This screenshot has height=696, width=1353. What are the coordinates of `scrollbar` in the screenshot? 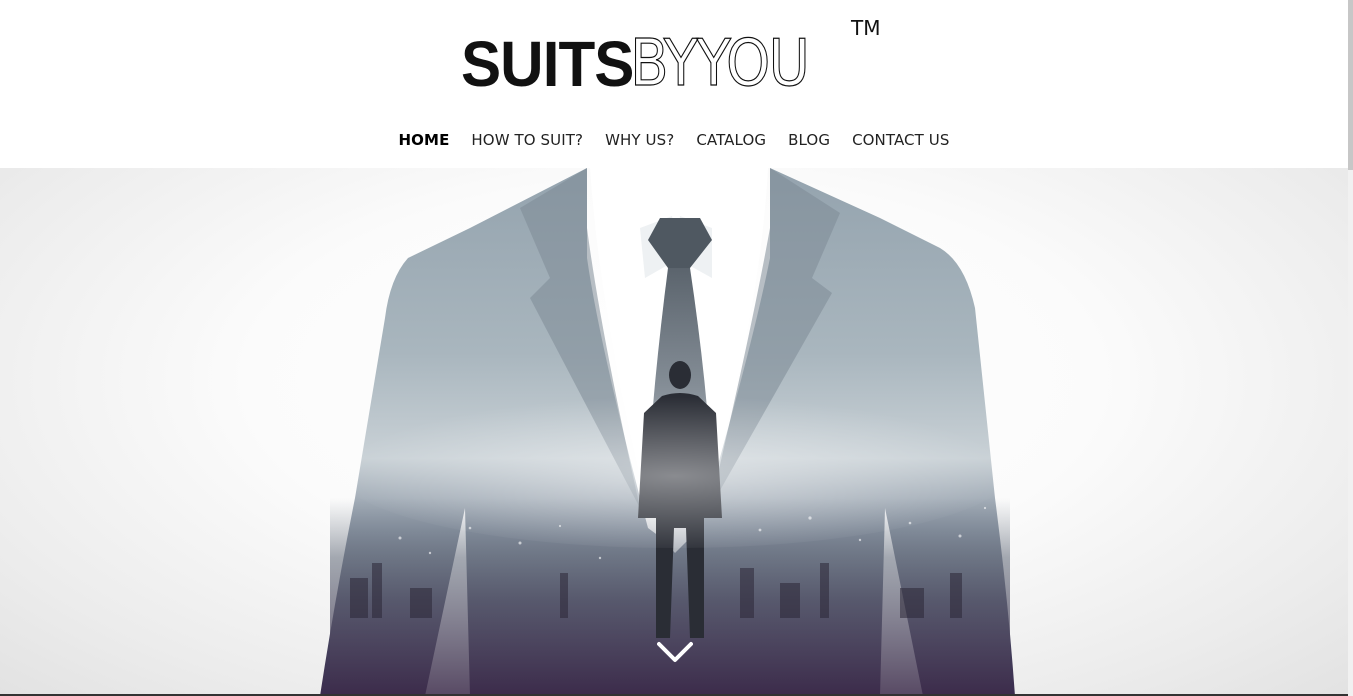 It's located at (1350, 348).